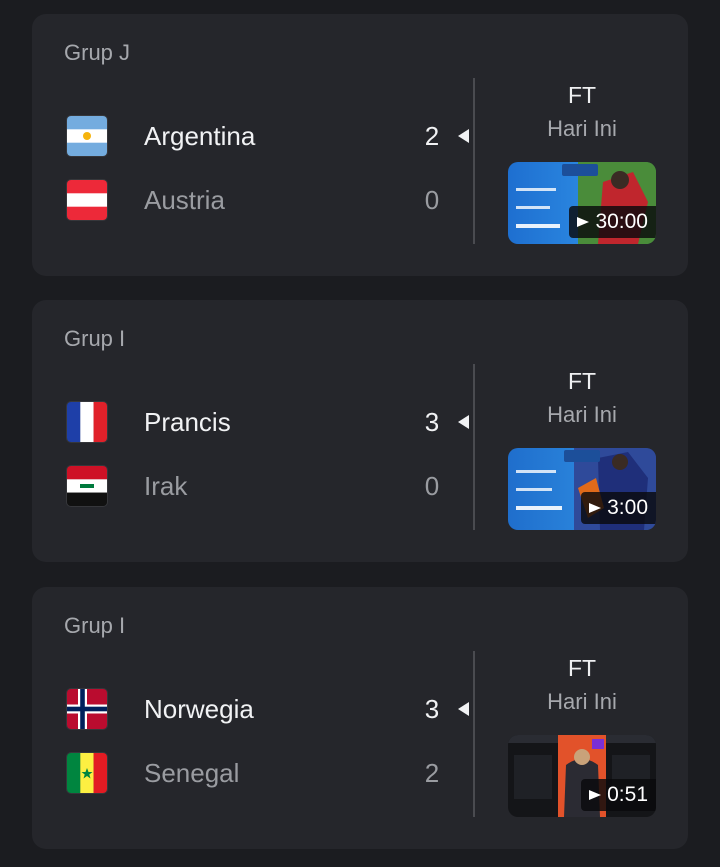 This screenshot has height=867, width=720. What do you see at coordinates (582, 776) in the screenshot?
I see `video-thumbnail: 0:51` at bounding box center [582, 776].